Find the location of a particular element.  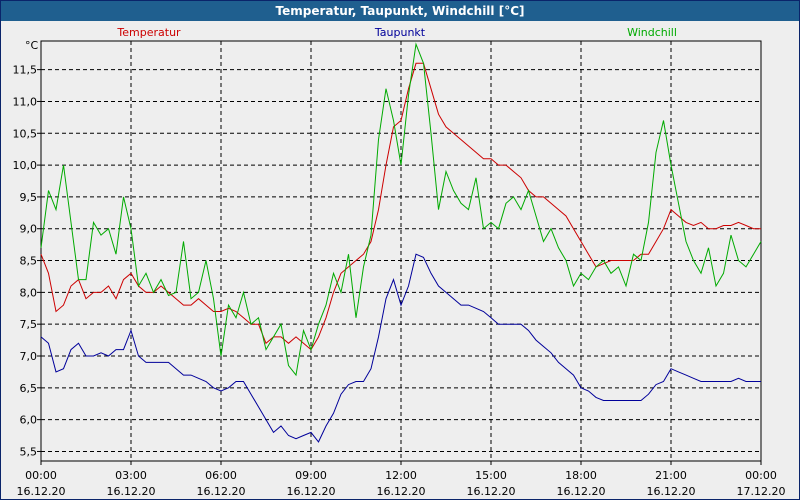

y-tick-label: 7,0 is located at coordinates (29, 356).